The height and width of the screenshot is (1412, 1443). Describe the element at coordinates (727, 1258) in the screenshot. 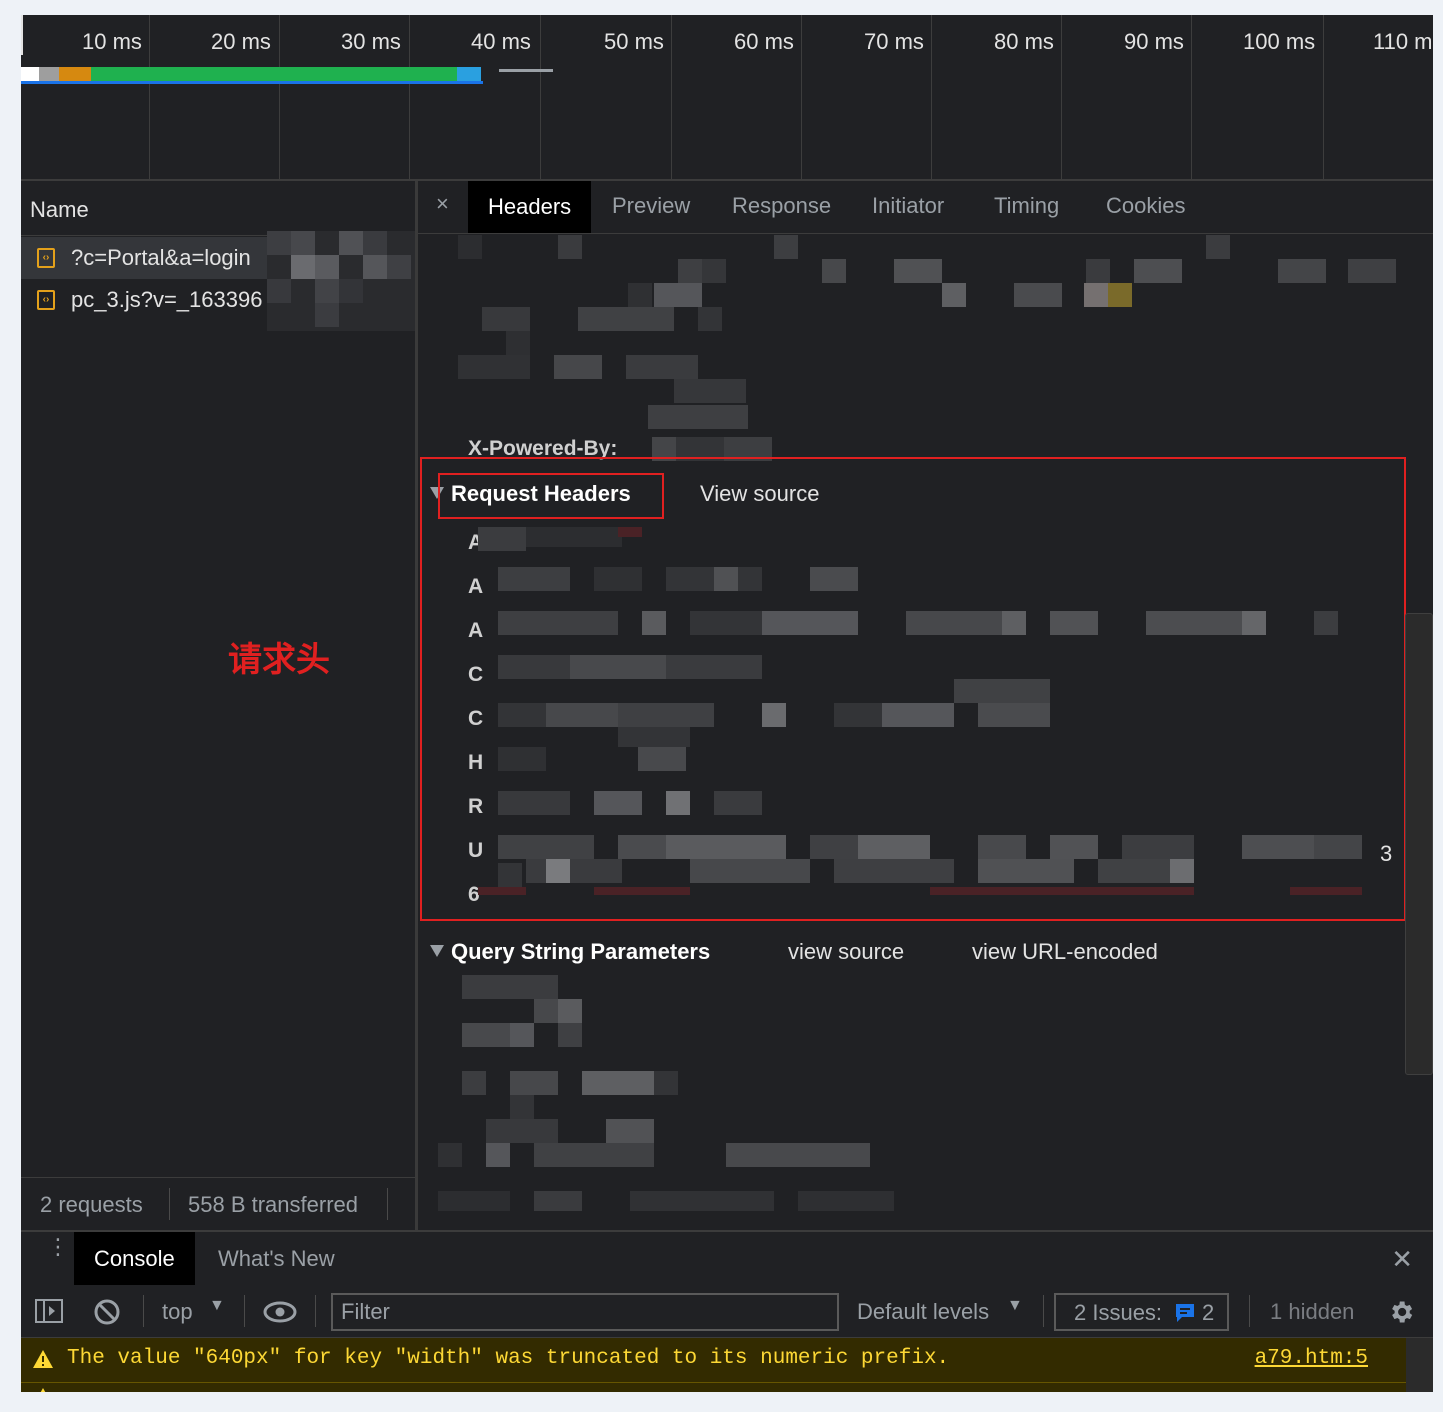

I see `drawer-tabbar: ⋮ Console What's New ✕` at that location.